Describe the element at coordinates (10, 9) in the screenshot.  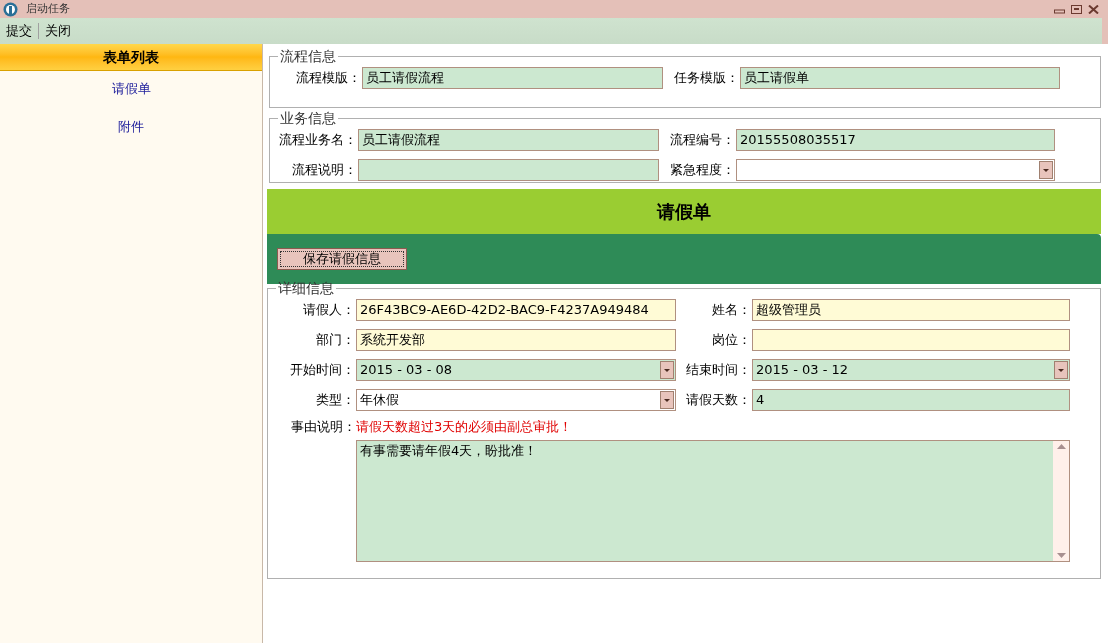
I see `app-logo-icon` at that location.